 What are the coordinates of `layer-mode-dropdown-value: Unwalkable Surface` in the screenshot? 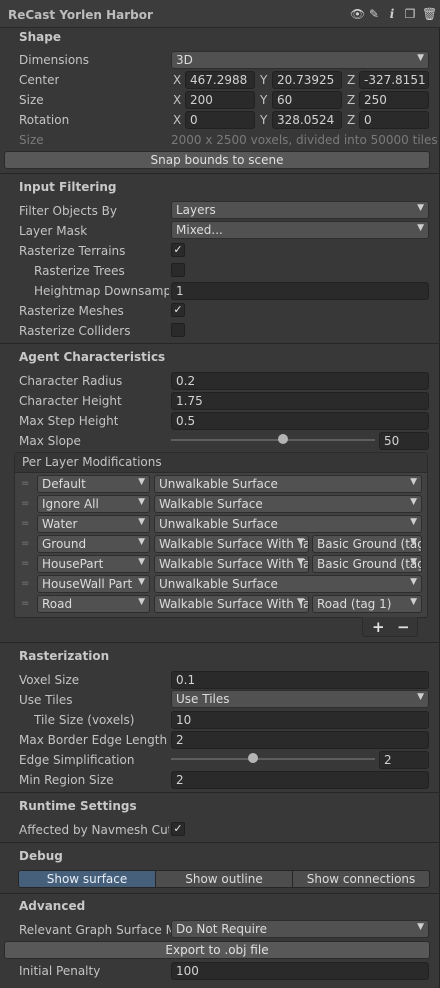 It's located at (218, 584).